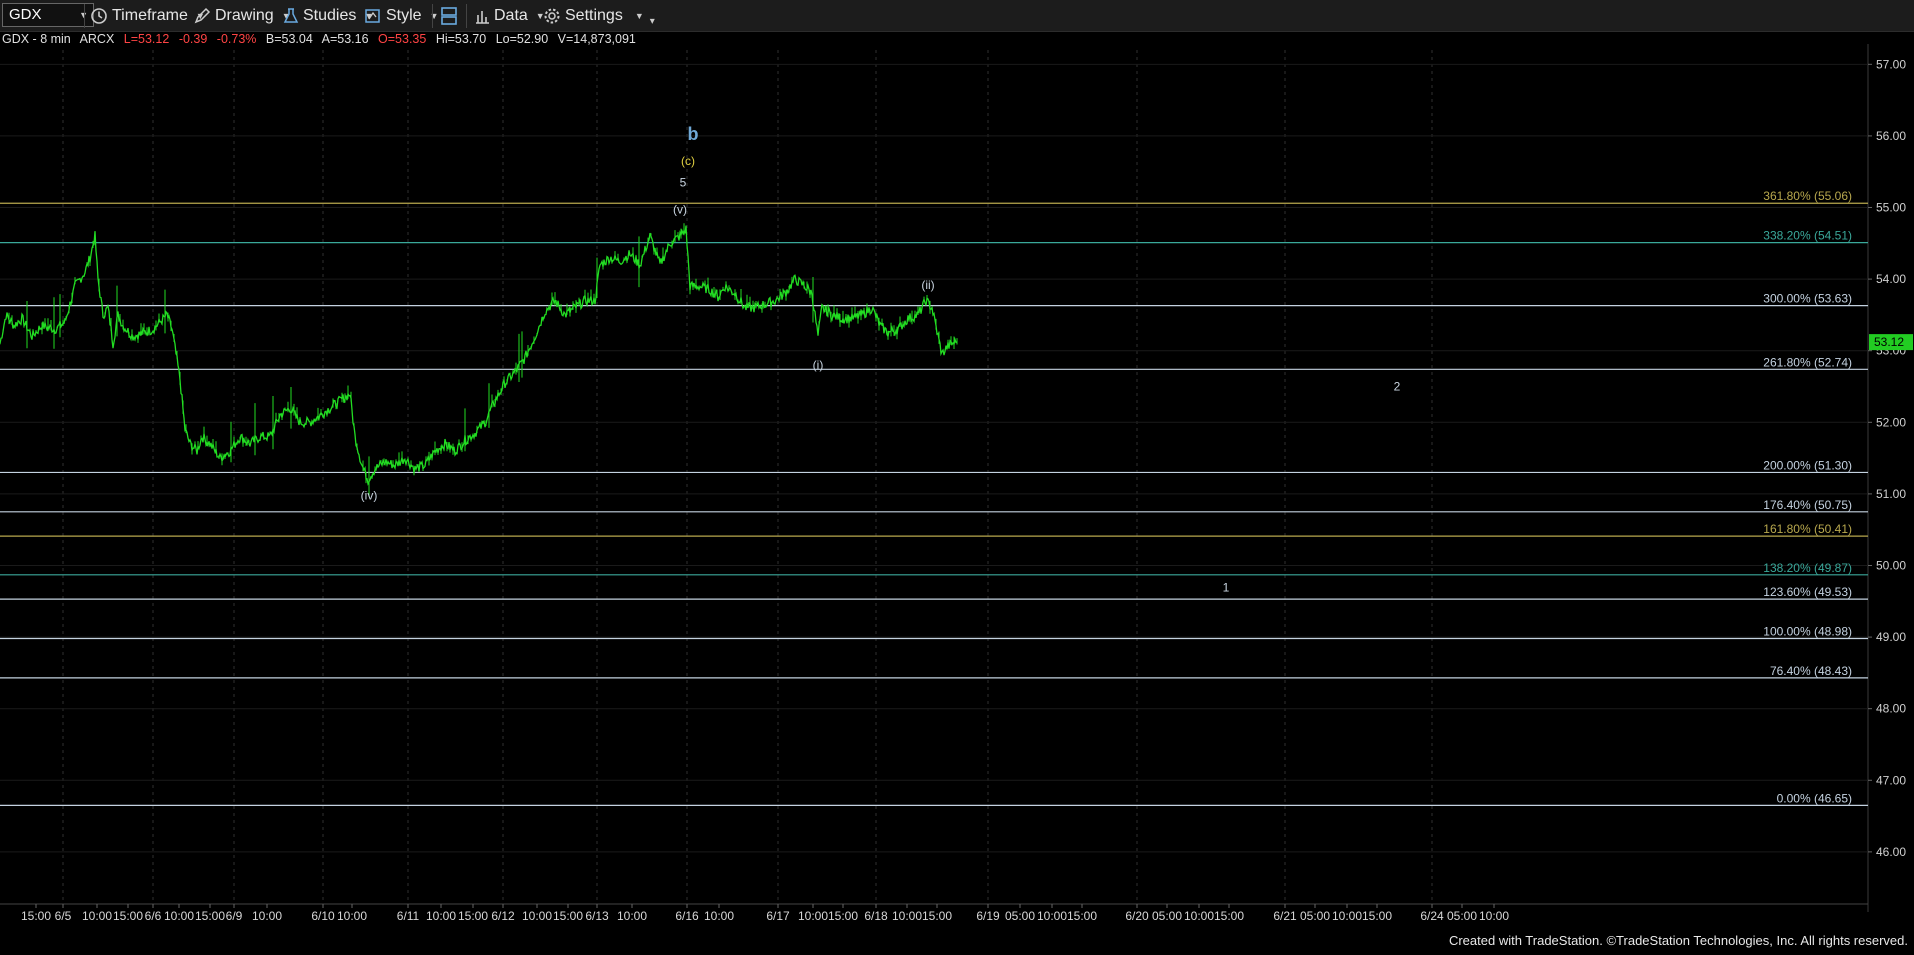 The height and width of the screenshot is (955, 1914). I want to click on x-tick-label: 6/13, so click(597, 916).